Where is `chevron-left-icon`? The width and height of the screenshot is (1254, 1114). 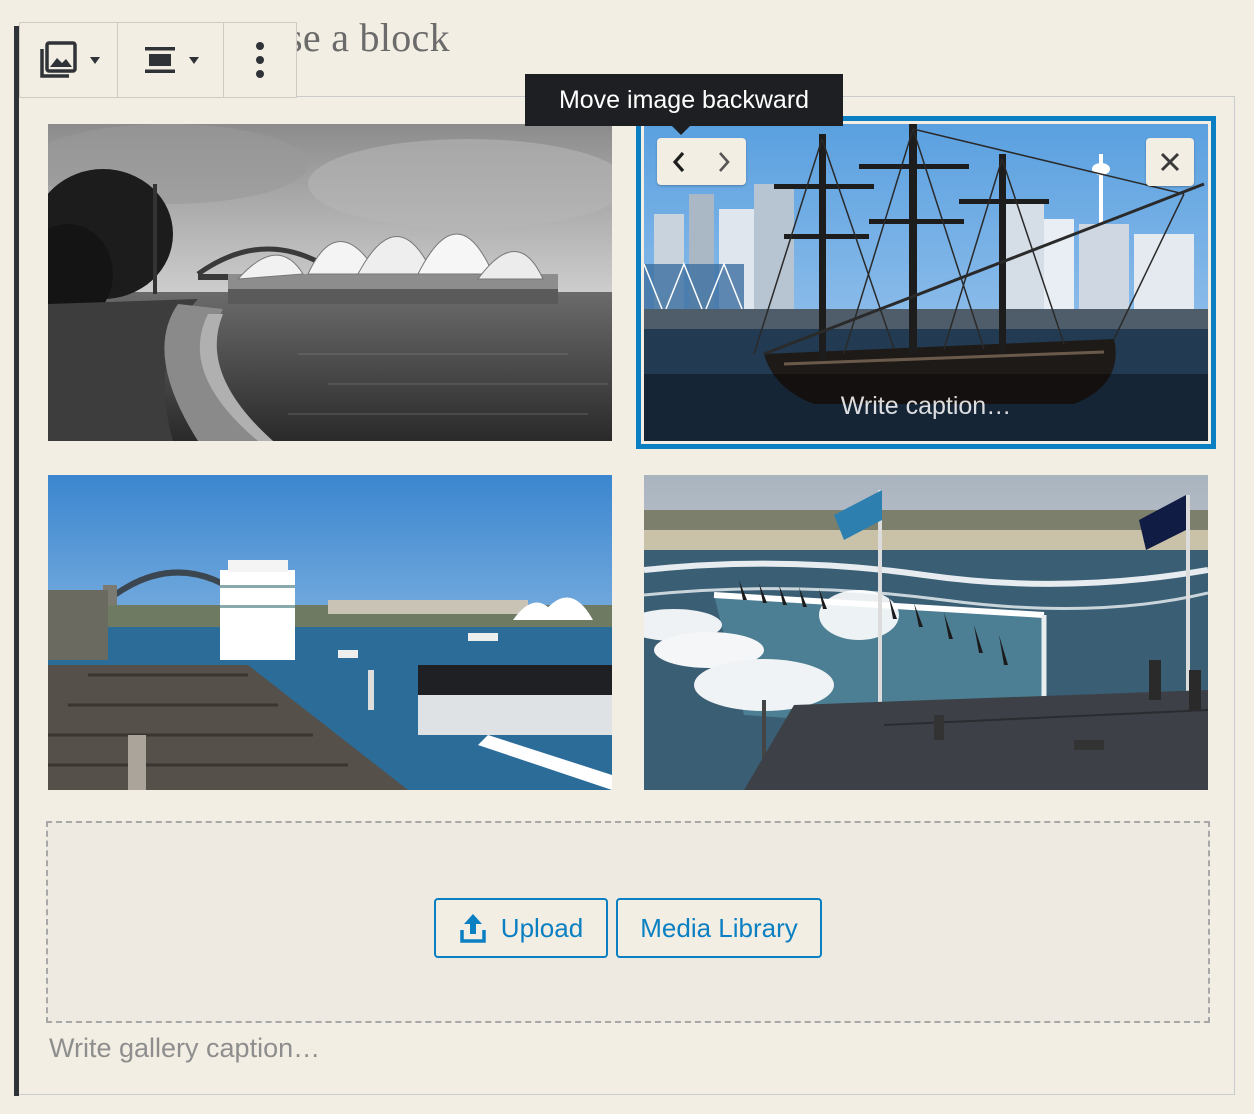
chevron-left-icon is located at coordinates (679, 161).